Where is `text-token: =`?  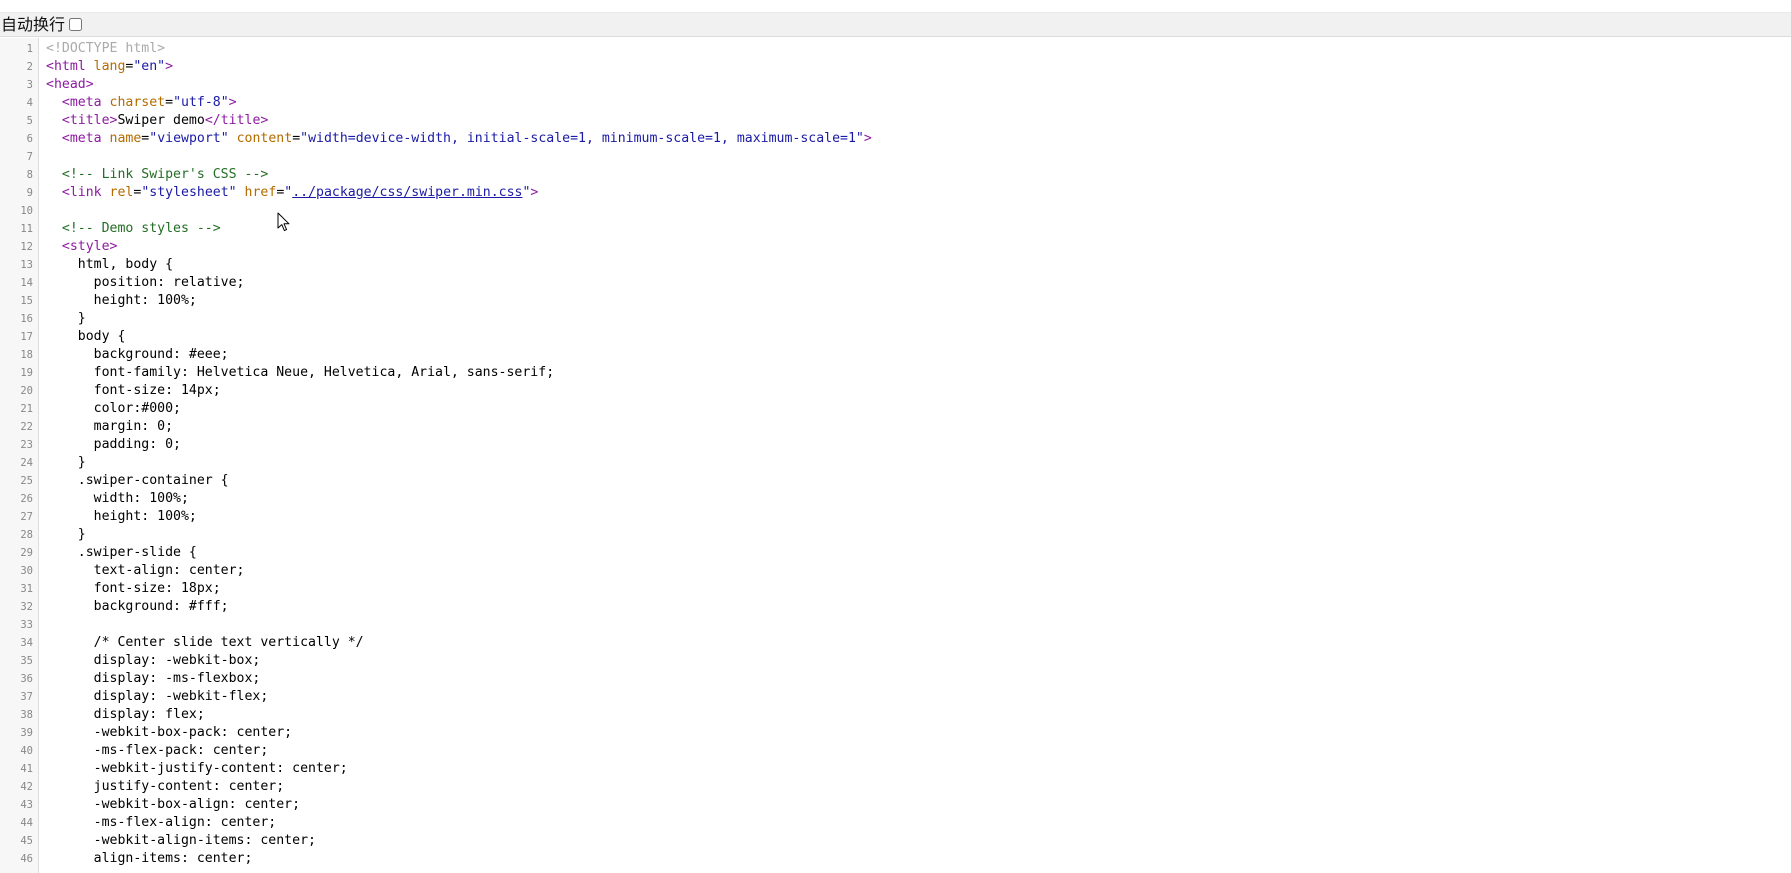 text-token: = is located at coordinates (169, 102).